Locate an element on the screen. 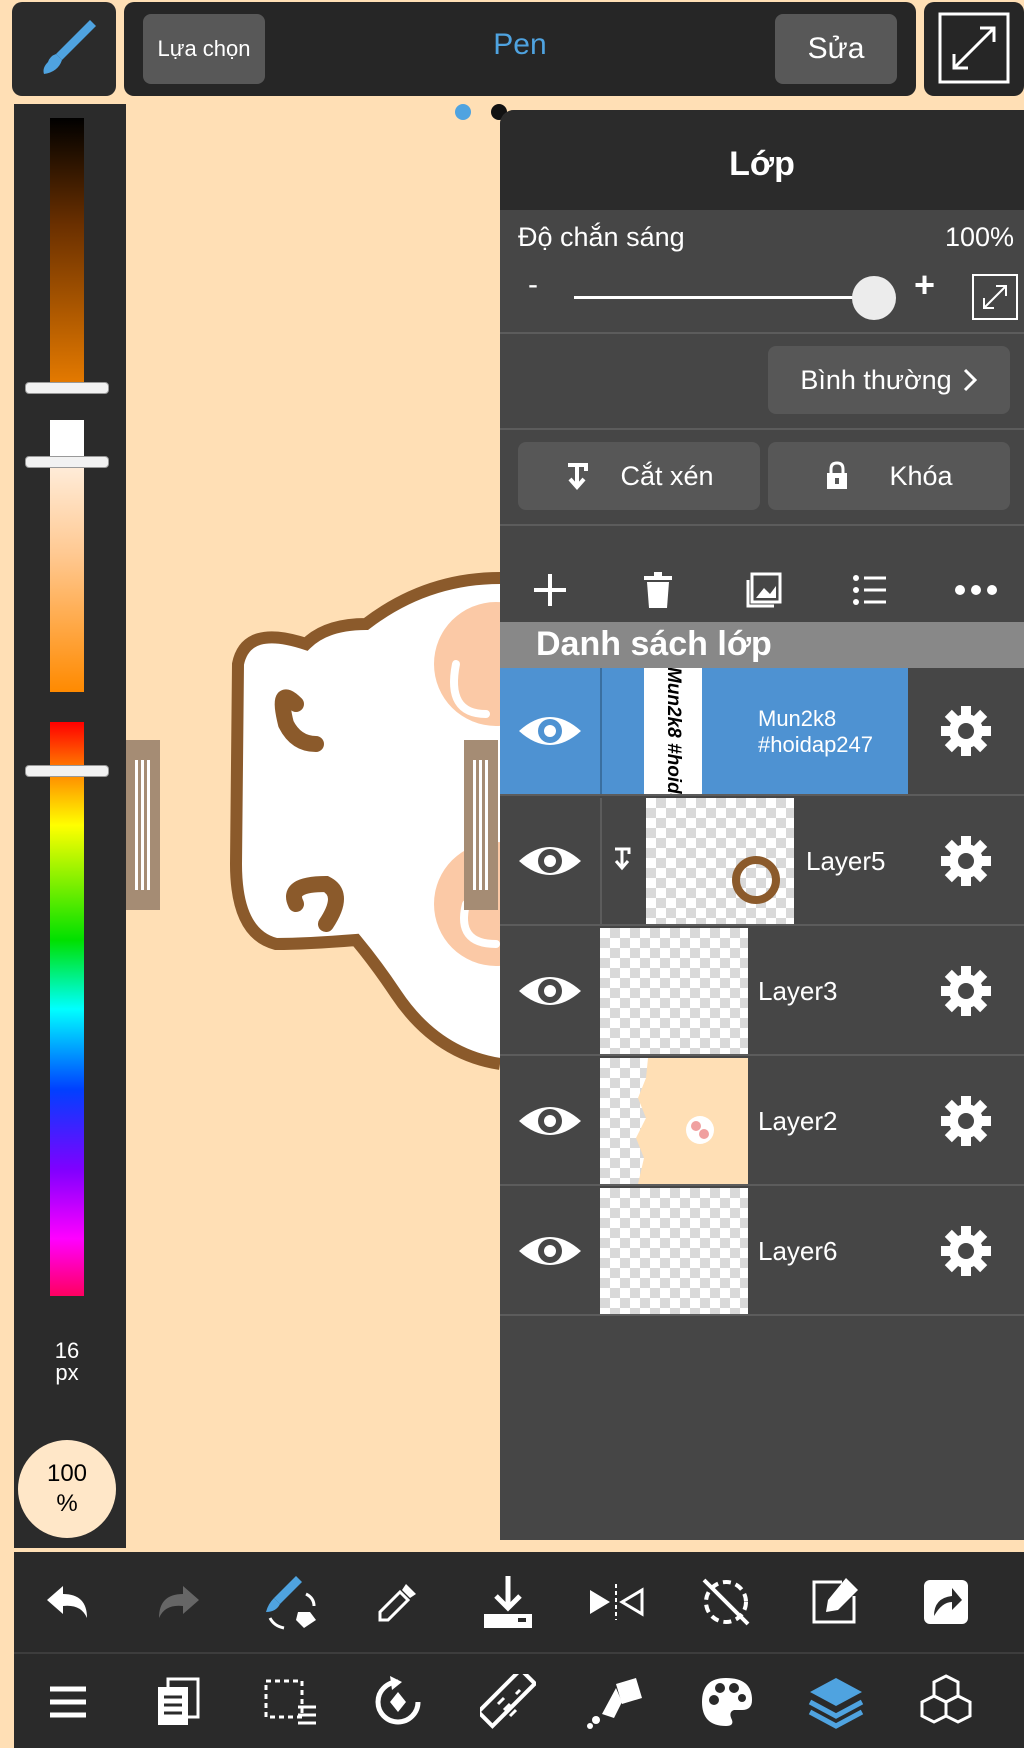 The width and height of the screenshot is (1024, 1748). palette-button is located at coordinates (726, 1702).